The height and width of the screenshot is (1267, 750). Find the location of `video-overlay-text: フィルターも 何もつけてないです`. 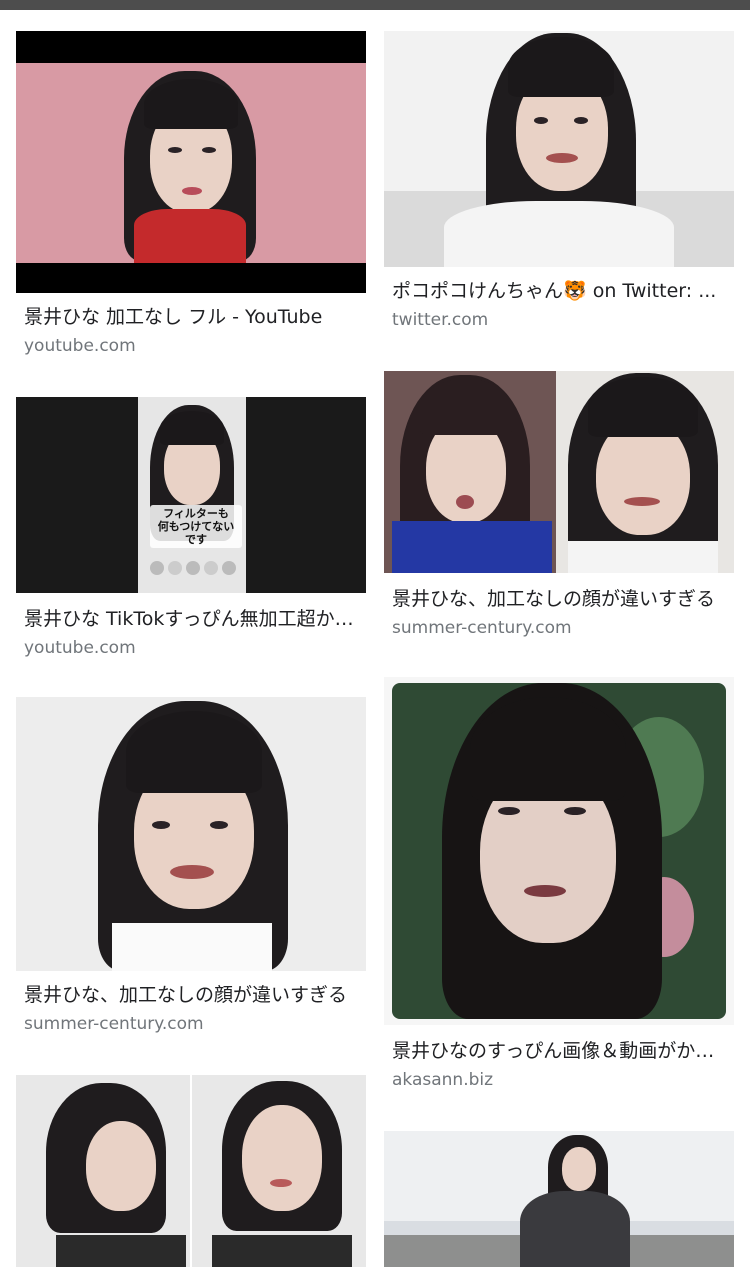

video-overlay-text: フィルターも 何もつけてないです is located at coordinates (196, 526).